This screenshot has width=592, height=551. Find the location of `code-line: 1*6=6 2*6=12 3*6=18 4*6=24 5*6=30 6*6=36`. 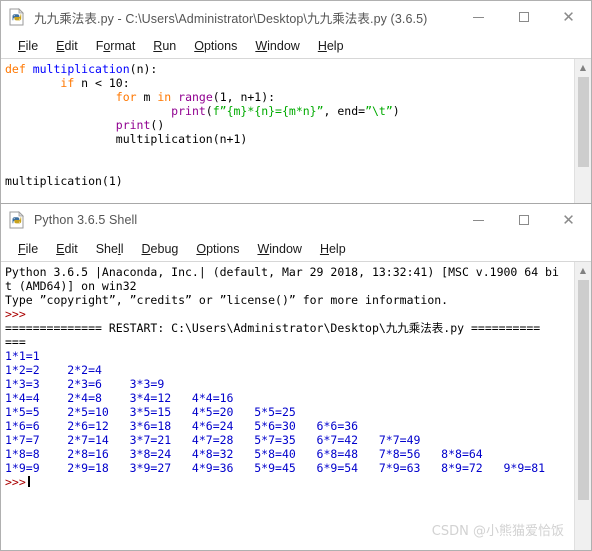

code-line: 1*6=6 2*6=12 3*6=18 4*6=24 5*6=30 6*6=36 is located at coordinates (289, 426).